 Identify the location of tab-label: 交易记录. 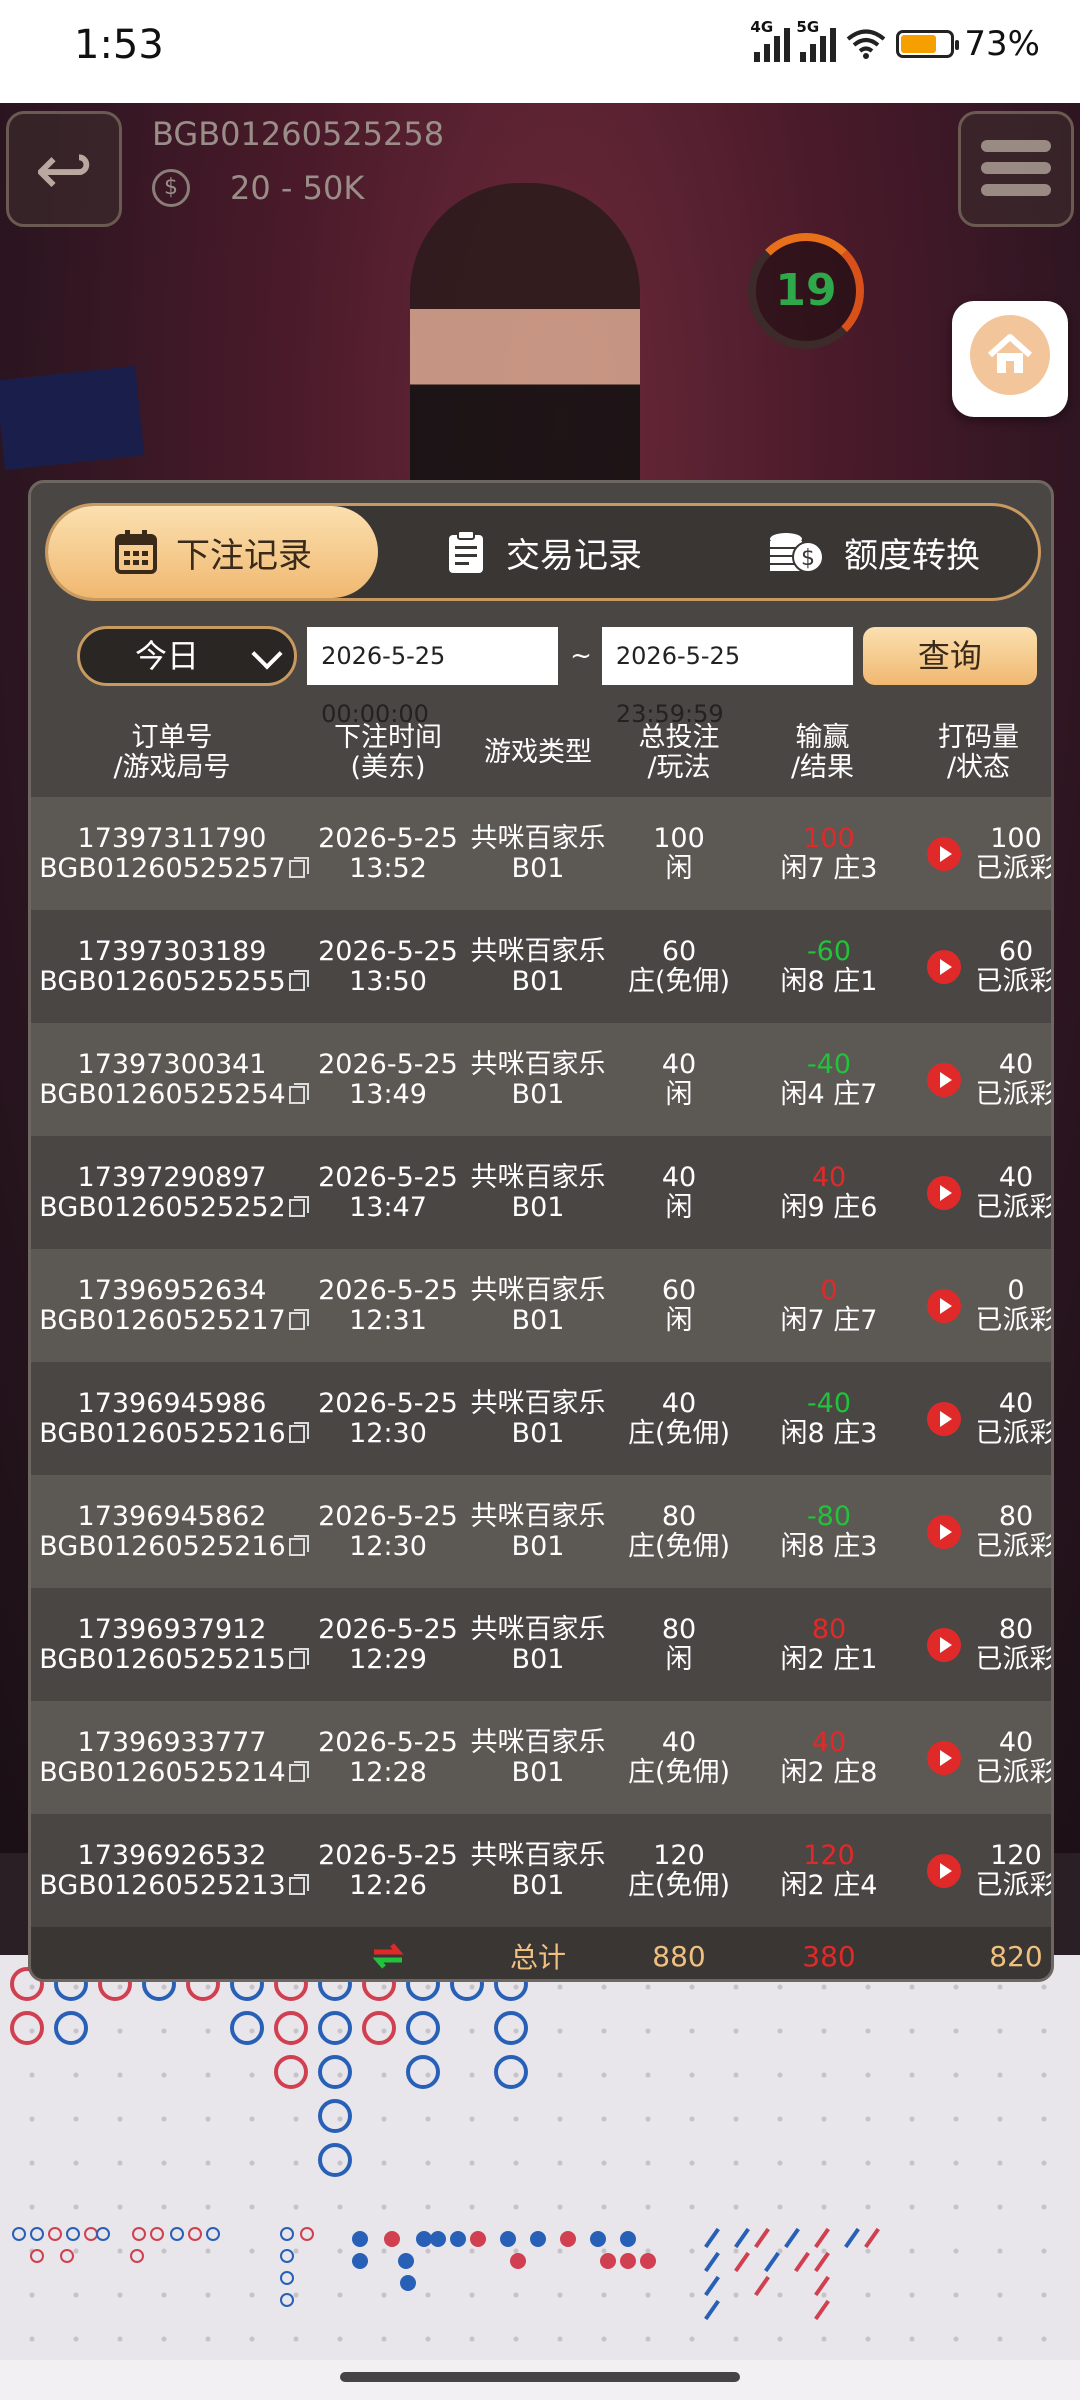
(574, 555).